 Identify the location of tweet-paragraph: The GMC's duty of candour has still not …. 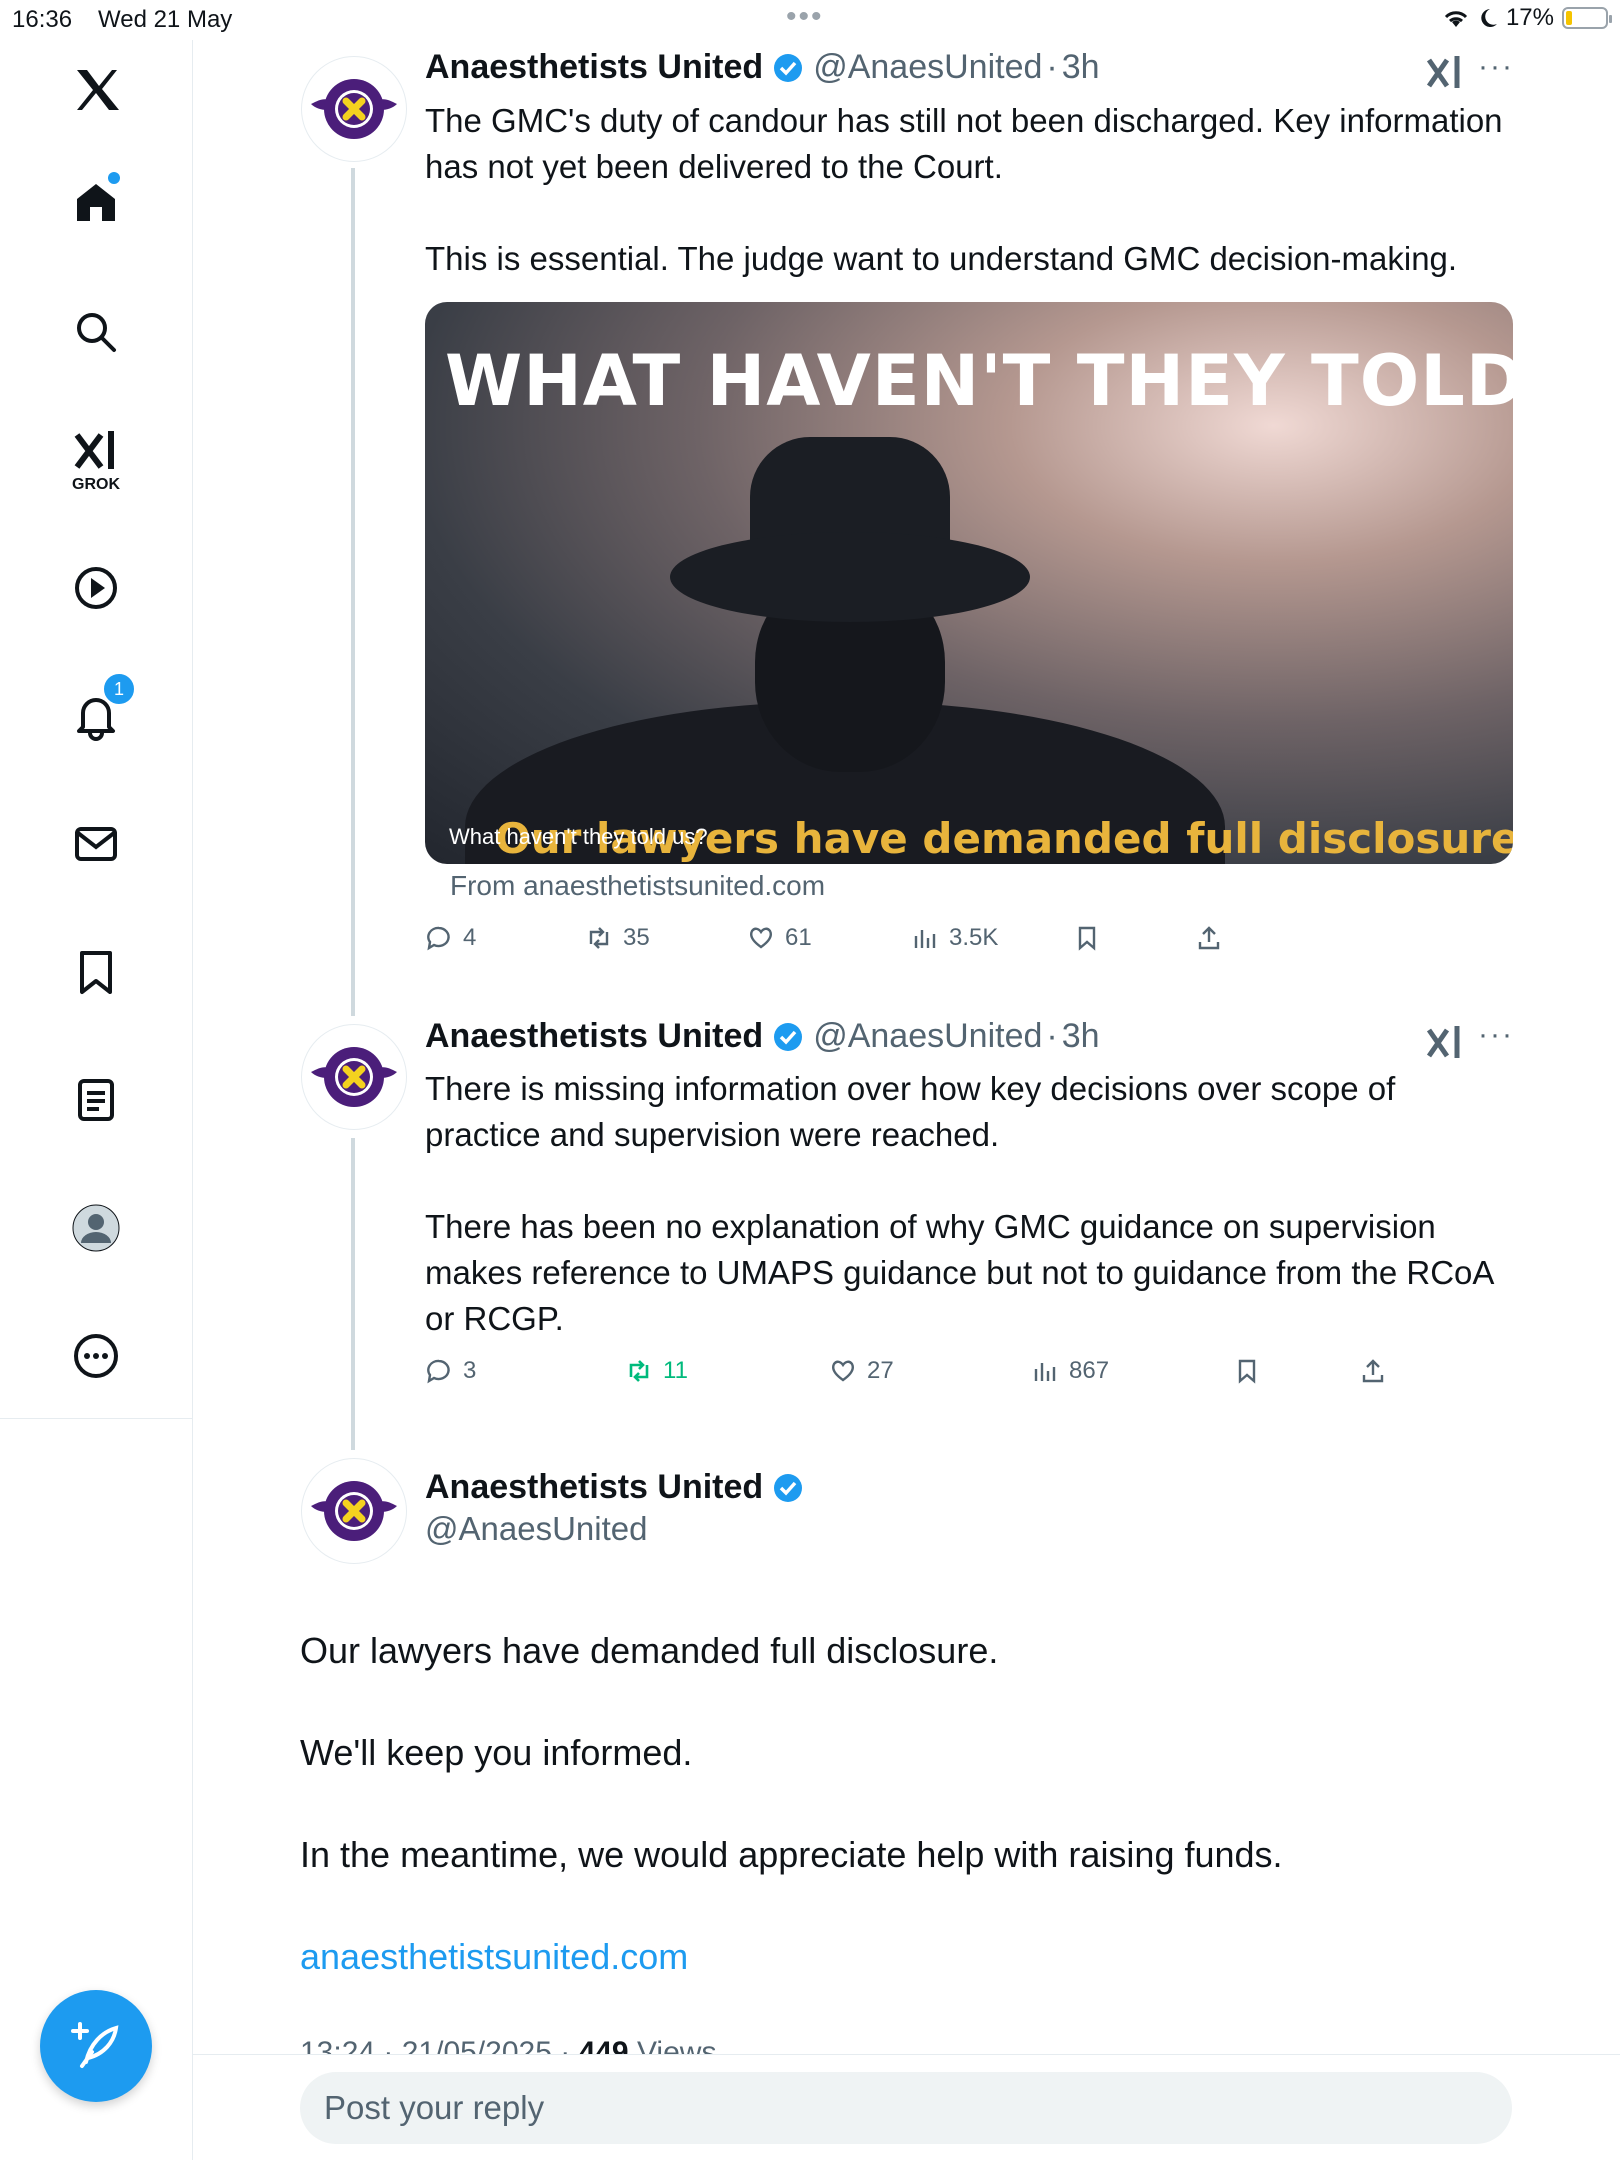
(964, 143).